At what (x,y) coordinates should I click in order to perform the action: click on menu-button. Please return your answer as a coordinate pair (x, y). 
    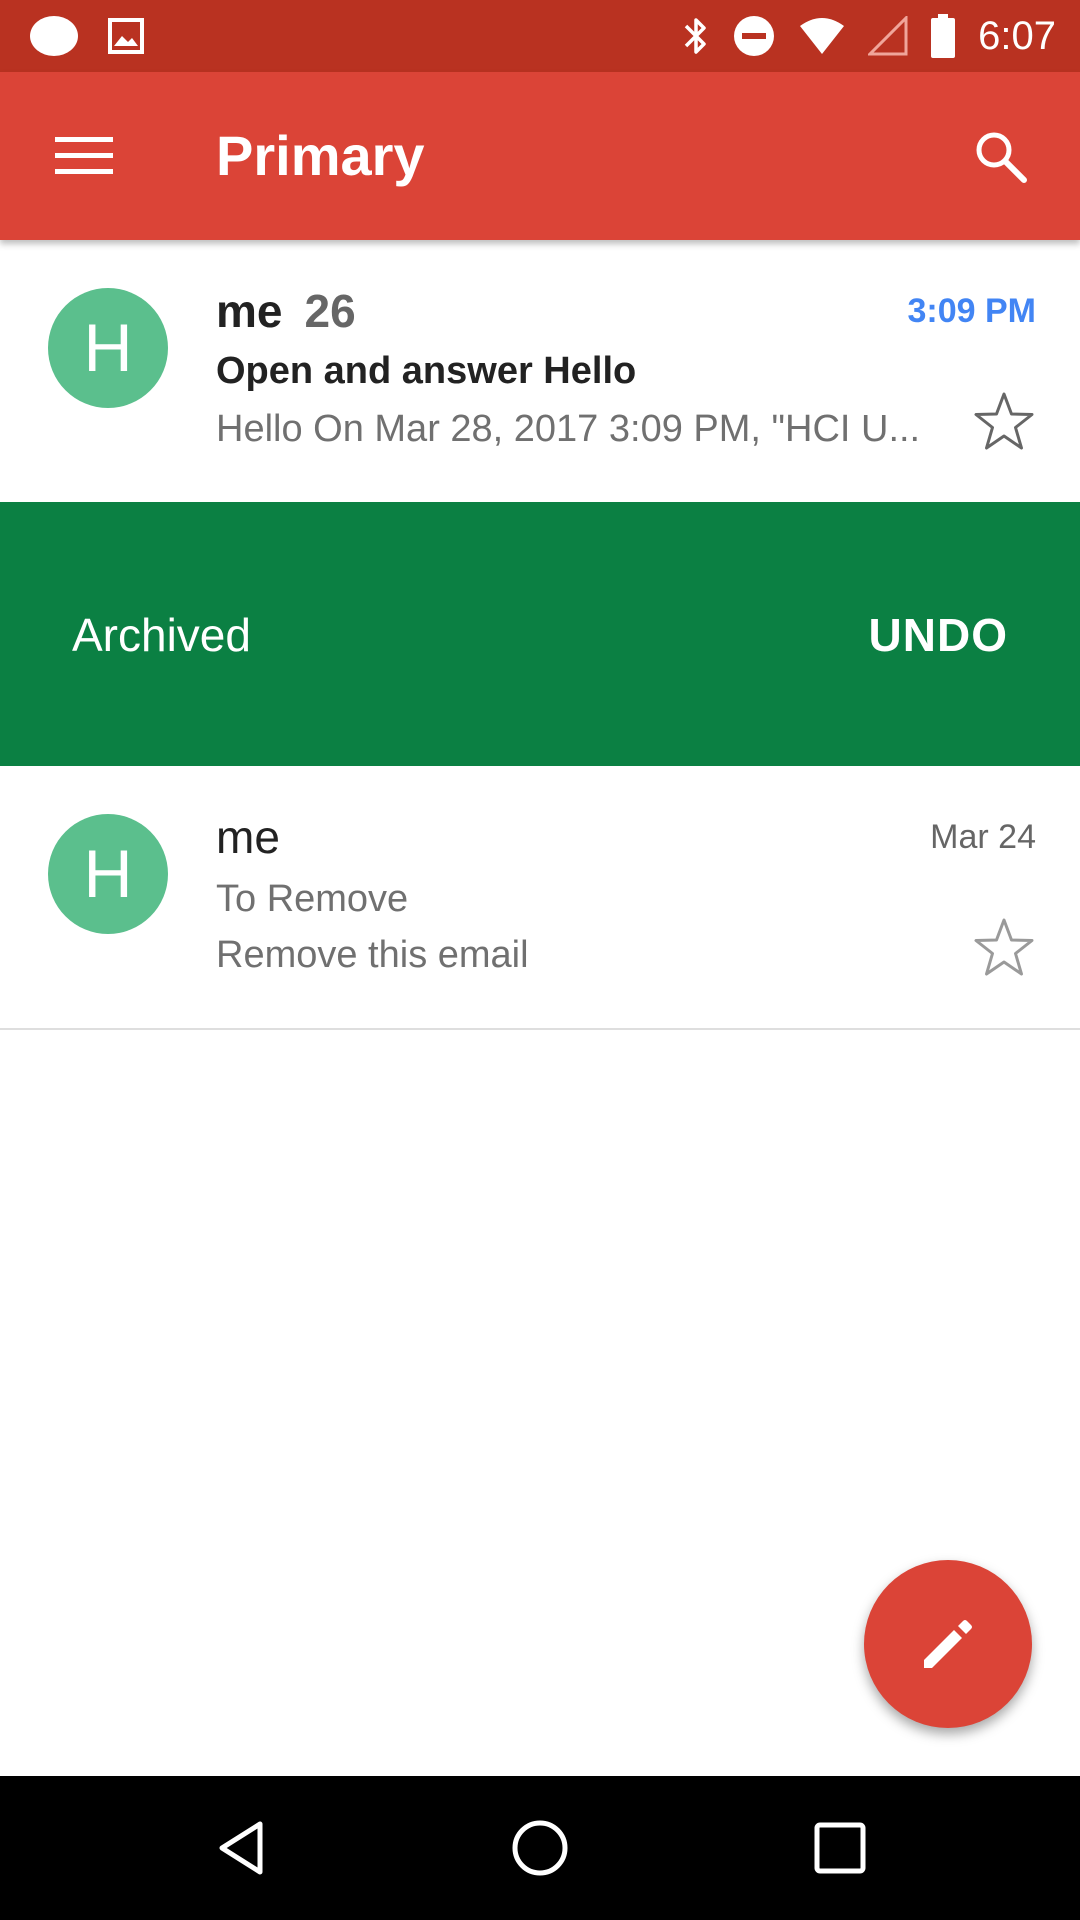
    Looking at the image, I should click on (84, 156).